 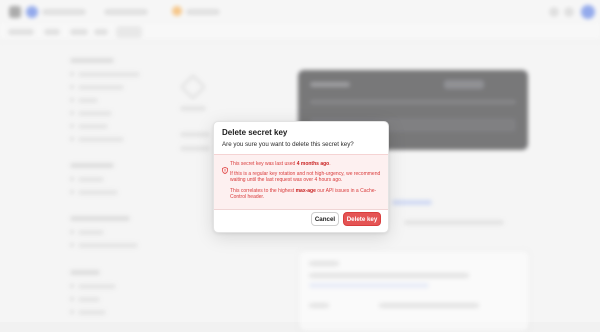 I want to click on delete-key-button: Delete key, so click(x=362, y=219).